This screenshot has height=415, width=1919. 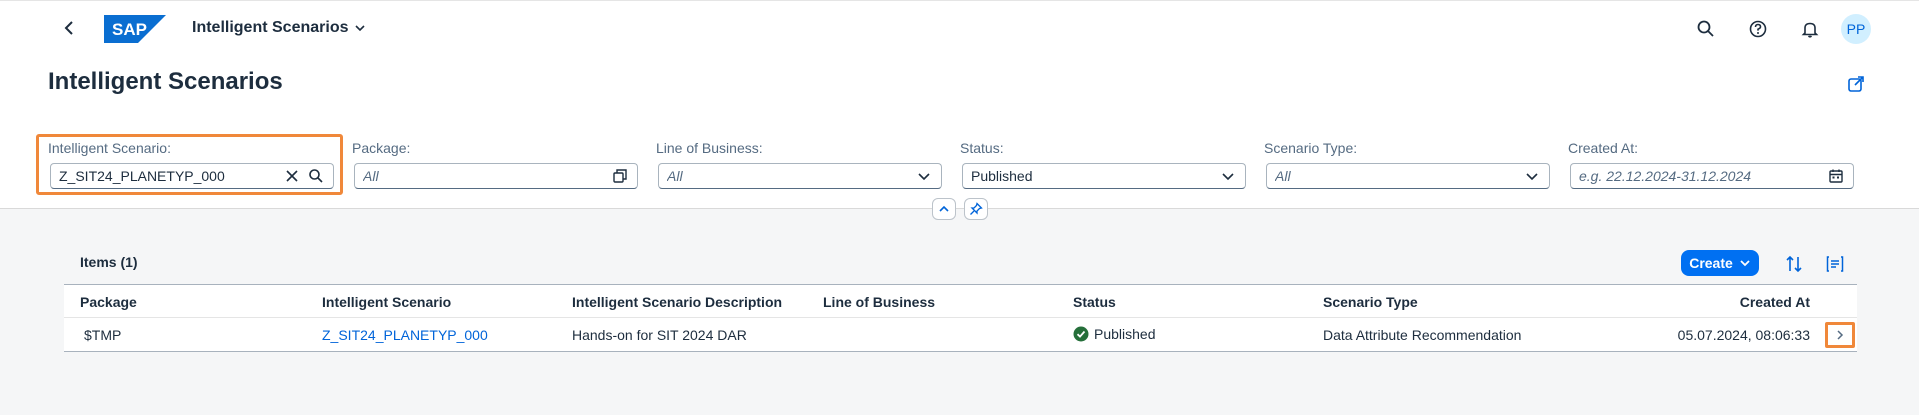 What do you see at coordinates (1603, 148) in the screenshot?
I see `created-filter-label: Created At:` at bounding box center [1603, 148].